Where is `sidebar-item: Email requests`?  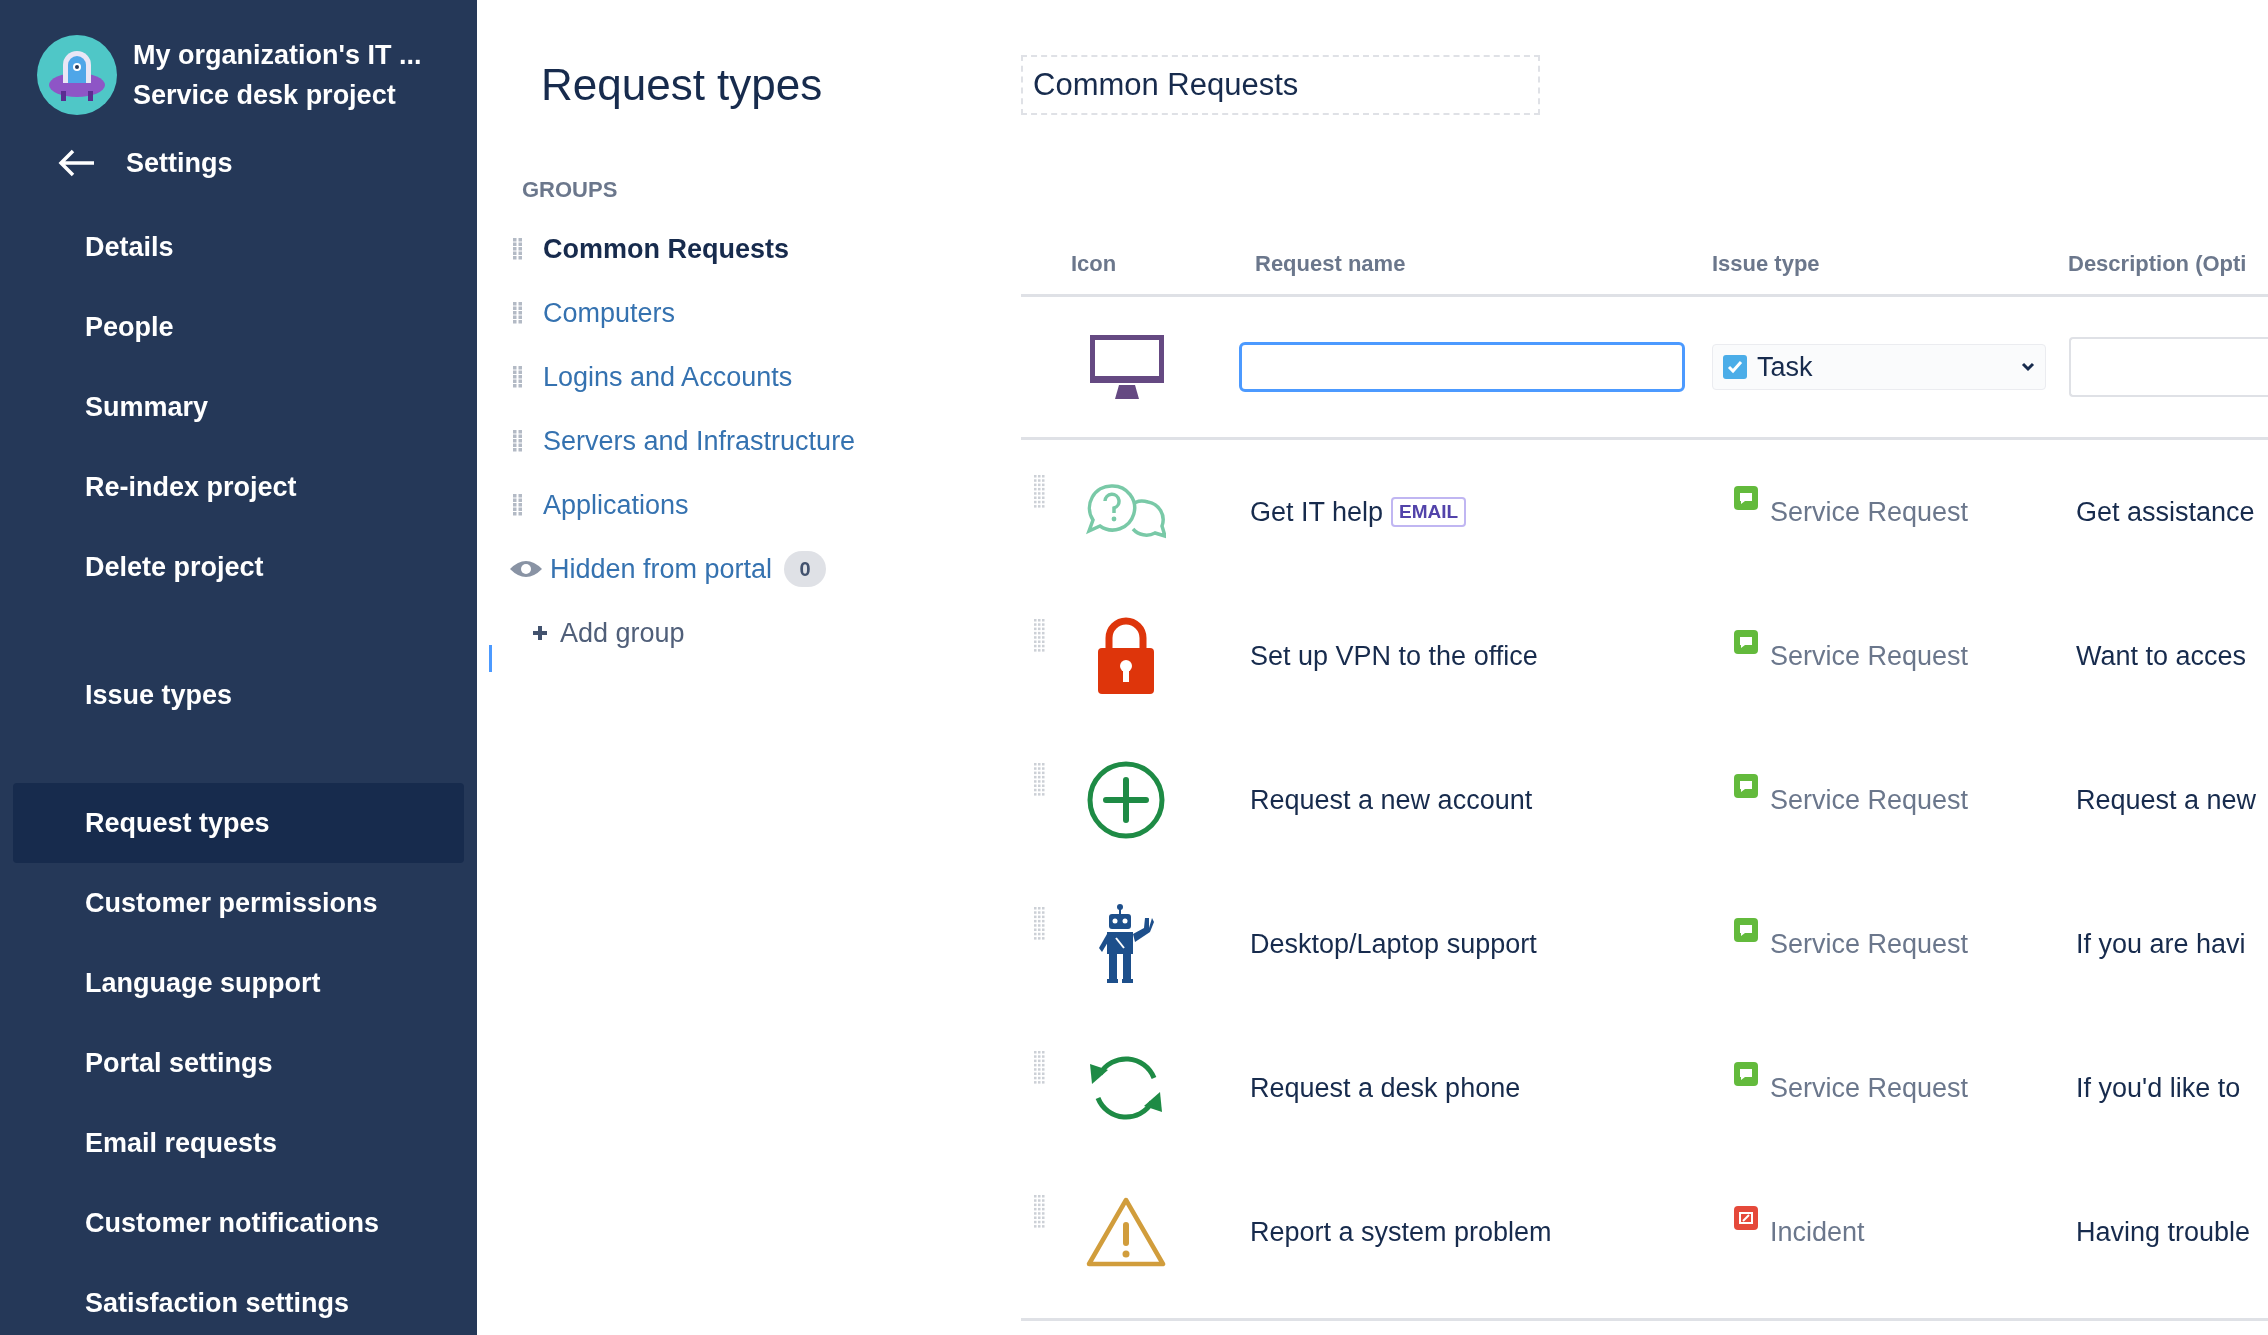 sidebar-item: Email requests is located at coordinates (238, 1143).